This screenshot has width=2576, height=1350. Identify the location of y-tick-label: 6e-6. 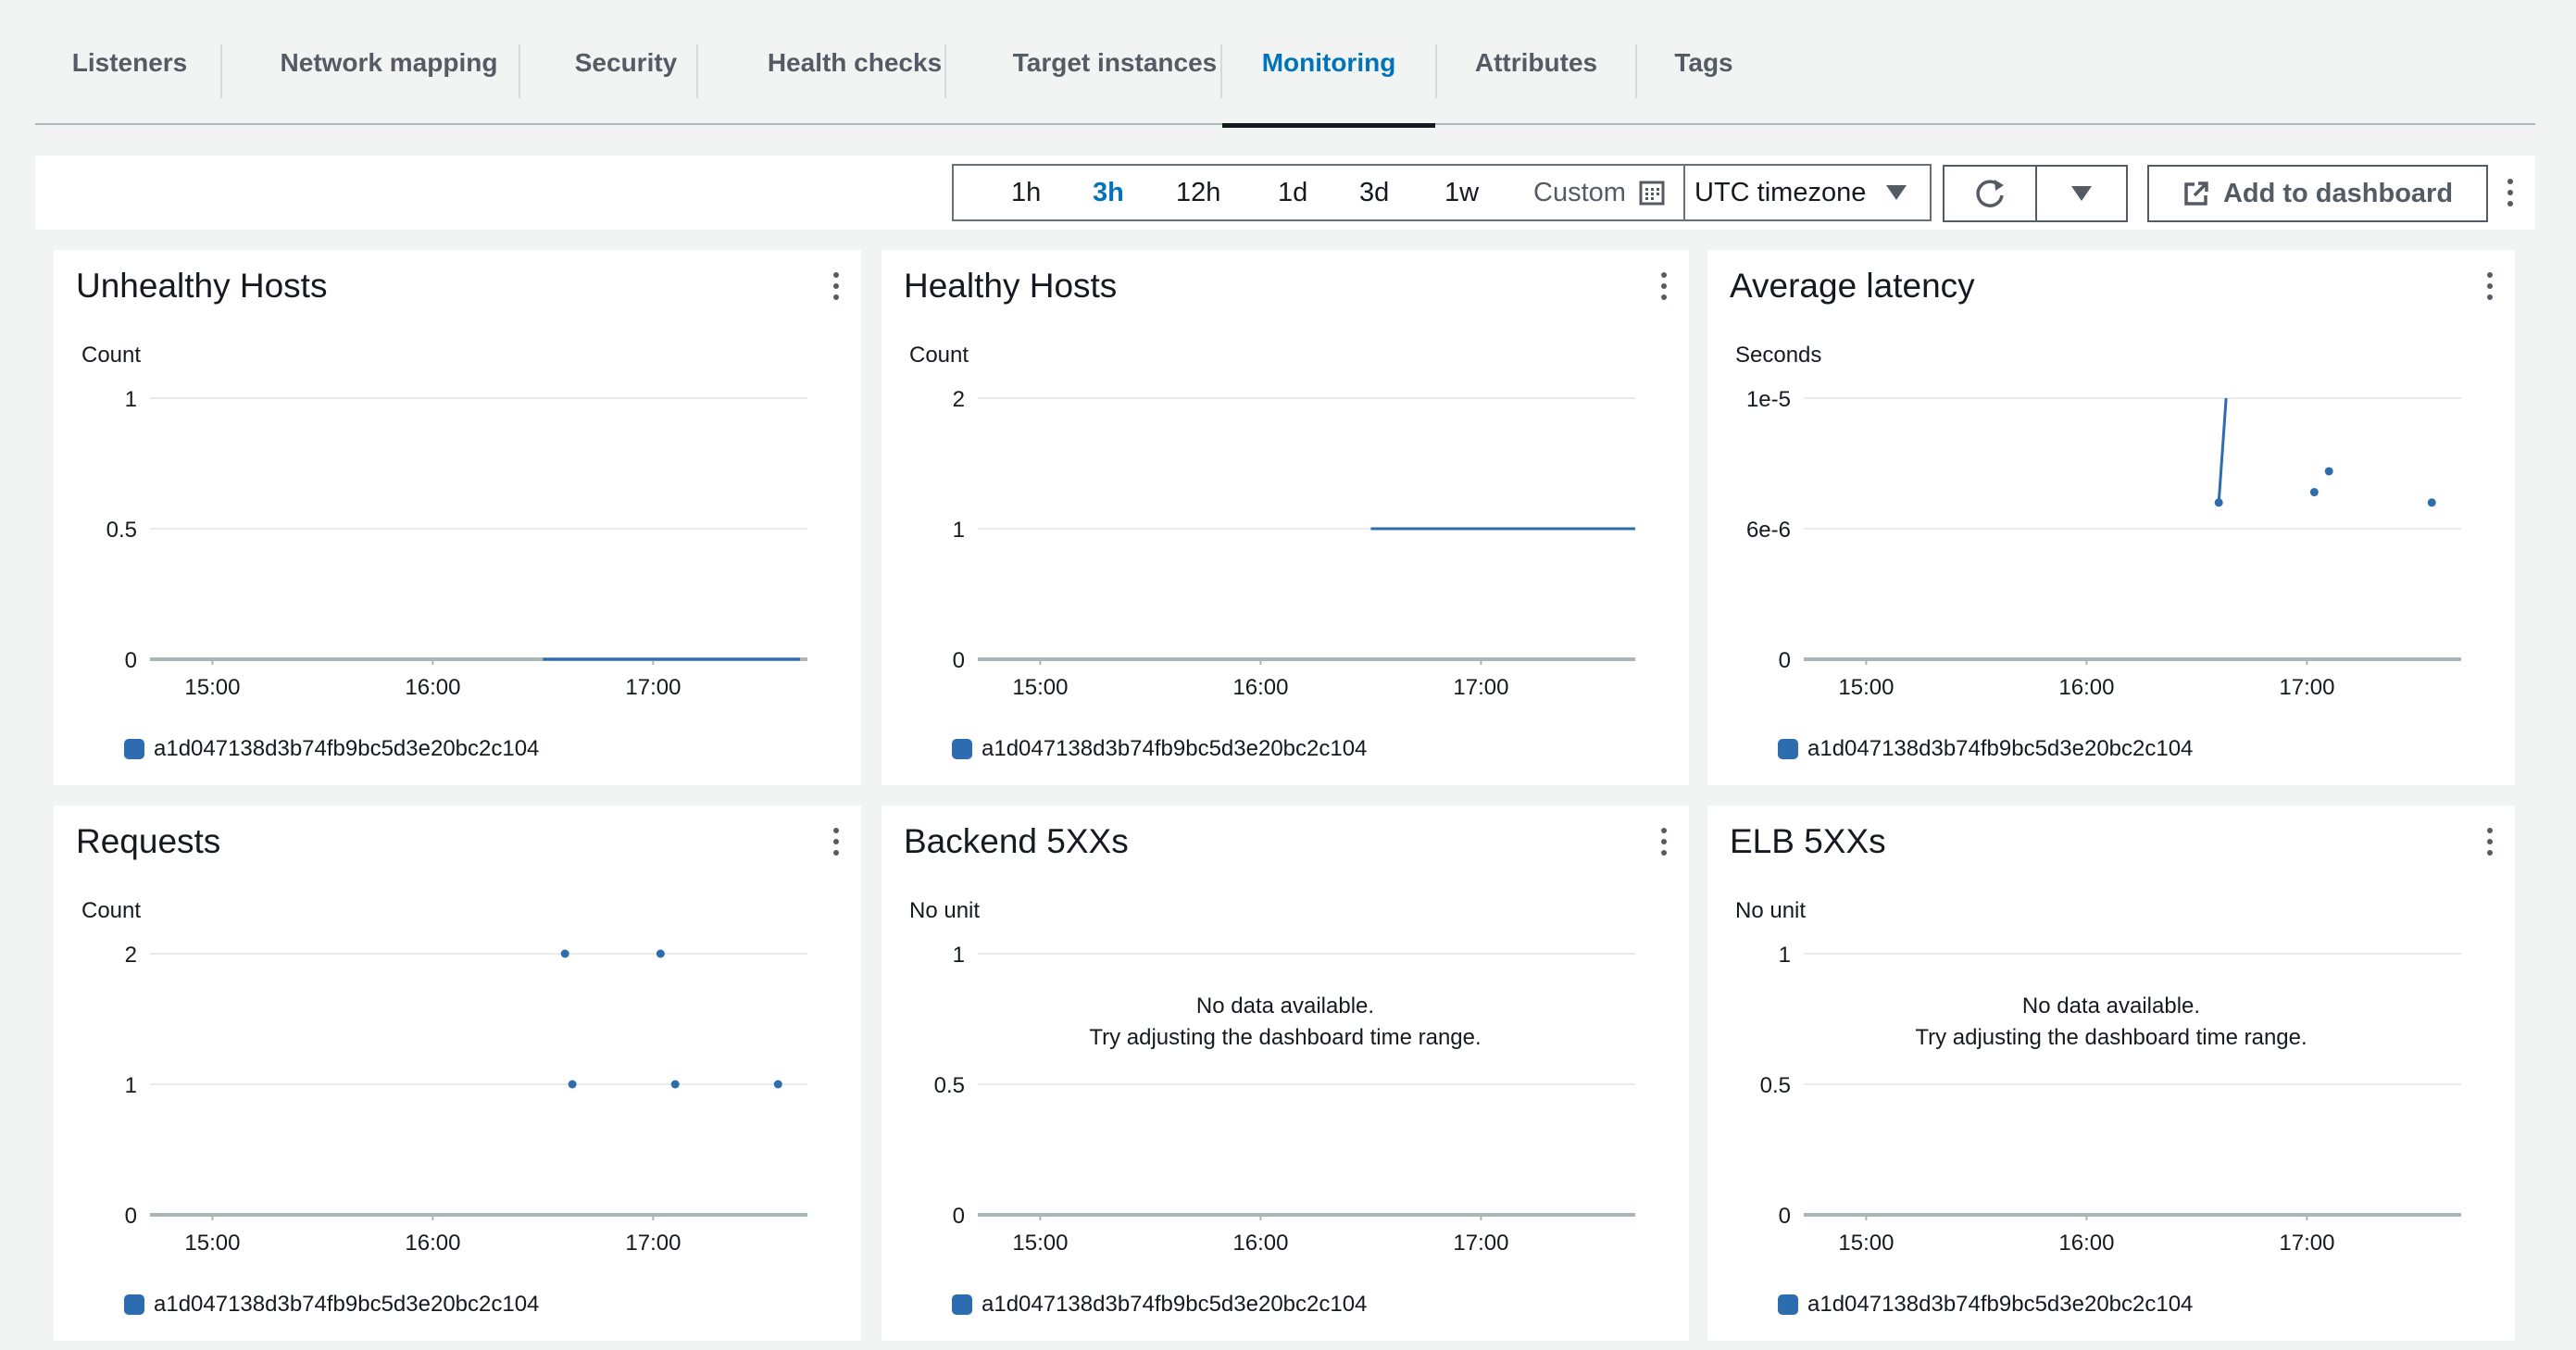
(1768, 530).